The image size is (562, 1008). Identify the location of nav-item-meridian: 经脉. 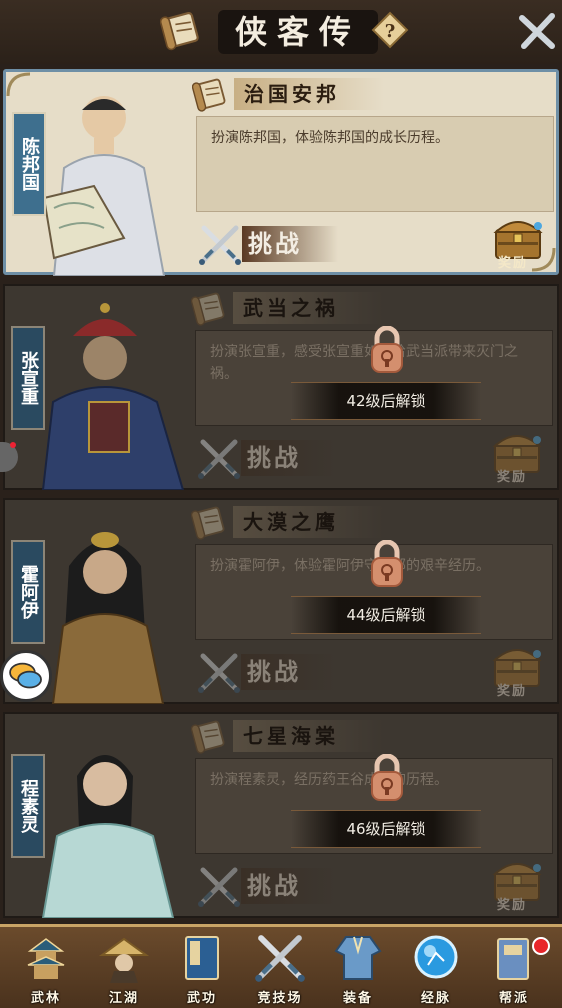
(436, 967).